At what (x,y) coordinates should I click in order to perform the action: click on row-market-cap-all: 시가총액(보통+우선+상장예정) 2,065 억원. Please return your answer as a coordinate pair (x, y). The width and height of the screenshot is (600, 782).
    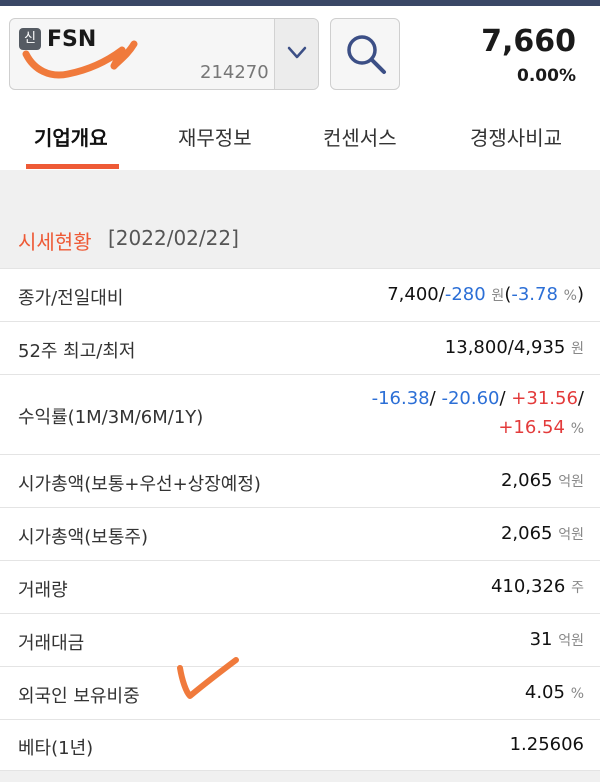
    Looking at the image, I should click on (300, 480).